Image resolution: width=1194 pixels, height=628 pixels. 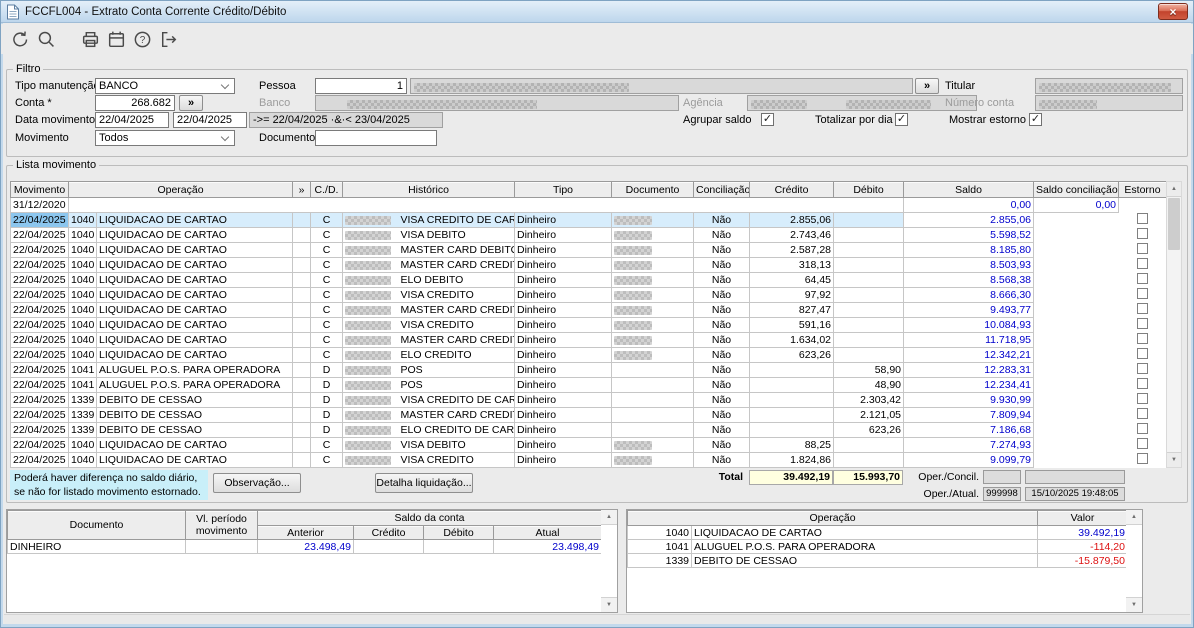 What do you see at coordinates (39, 205) in the screenshot?
I see `cell-movimento: 31/12/2020` at bounding box center [39, 205].